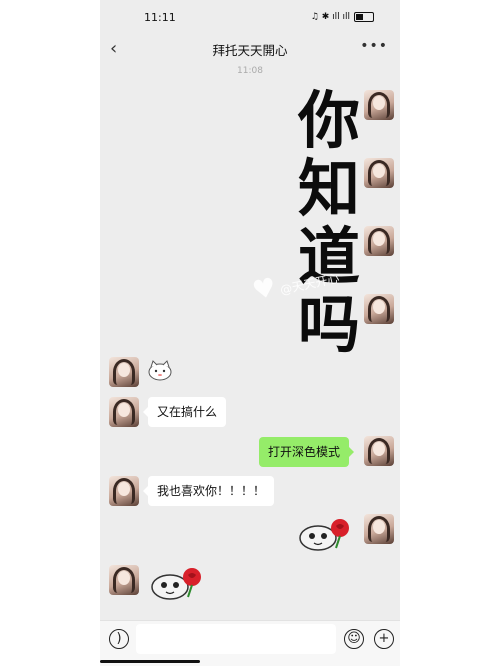 The height and width of the screenshot is (666, 500). I want to click on cat-sticker, so click(160, 370).